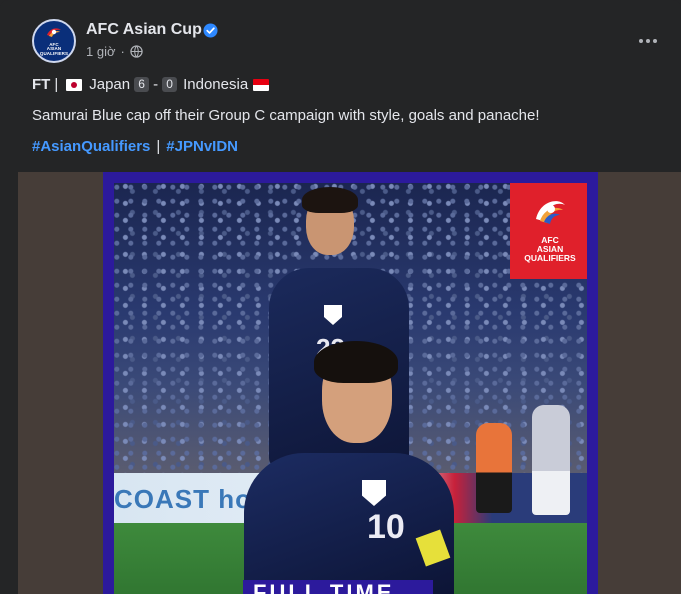 This screenshot has height=594, width=681. Describe the element at coordinates (101, 51) in the screenshot. I see `post-time: 1 giờ` at that location.